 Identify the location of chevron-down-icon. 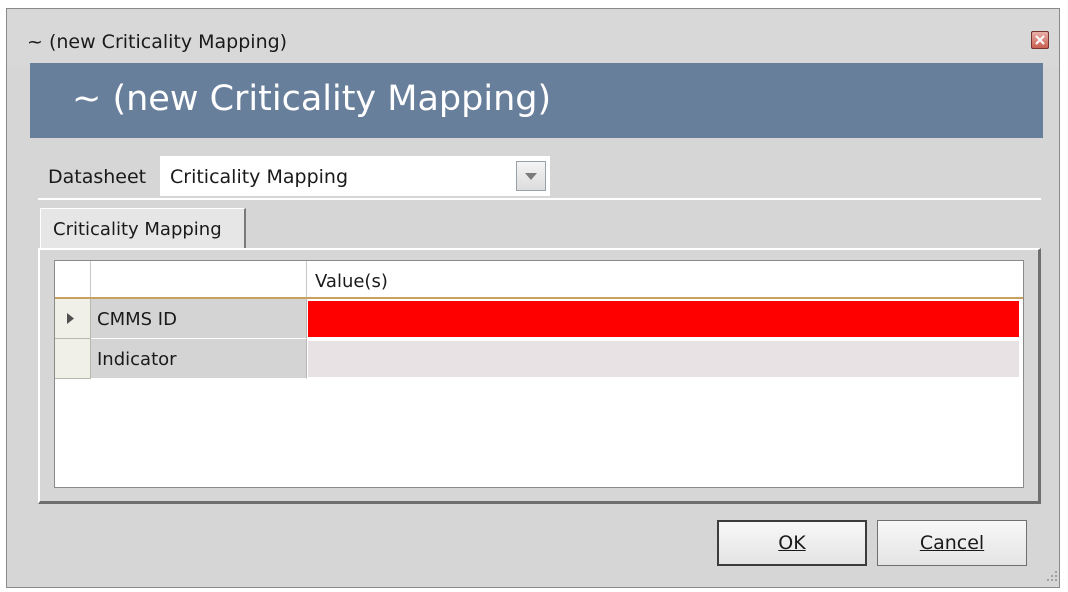
(531, 176).